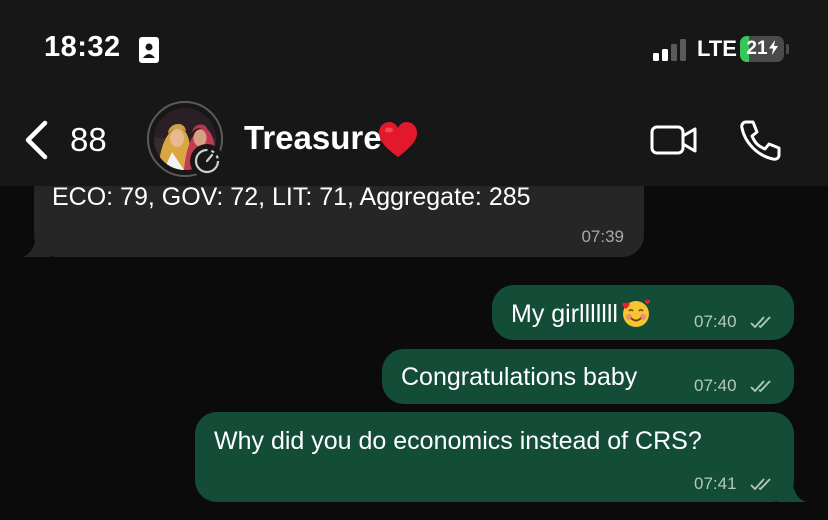 This screenshot has height=520, width=828. I want to click on unread-count: 88, so click(88, 139).